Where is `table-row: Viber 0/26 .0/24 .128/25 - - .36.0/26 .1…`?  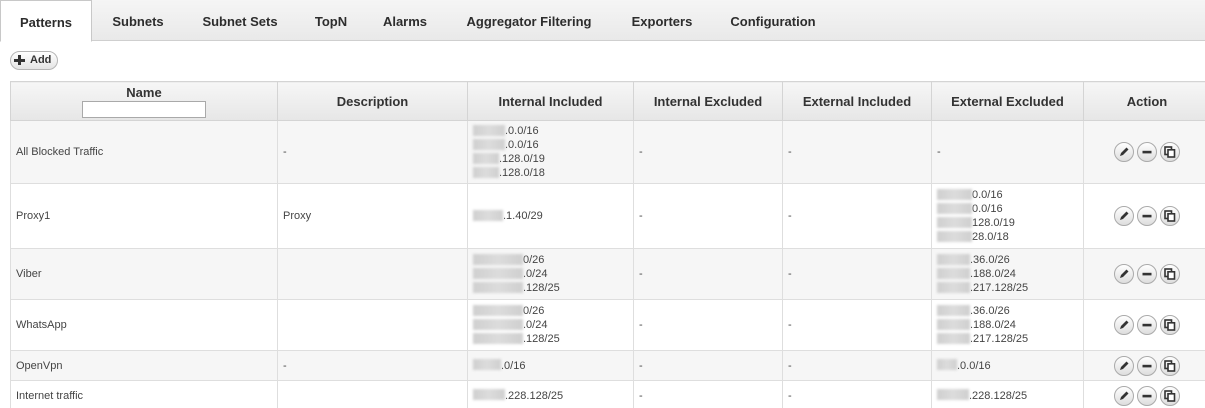 table-row: Viber 0/26 .0/24 .128/25 - - .36.0/26 .1… is located at coordinates (607, 274).